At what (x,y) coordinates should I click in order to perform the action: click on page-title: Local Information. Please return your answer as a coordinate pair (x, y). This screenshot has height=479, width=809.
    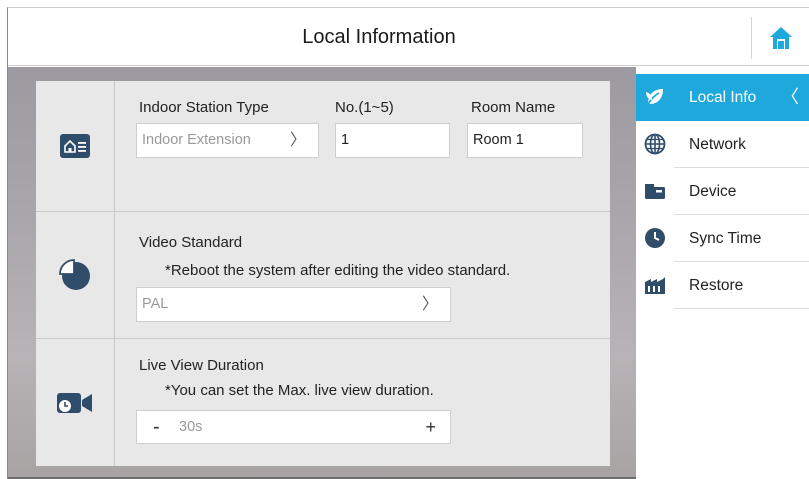
    Looking at the image, I should click on (379, 37).